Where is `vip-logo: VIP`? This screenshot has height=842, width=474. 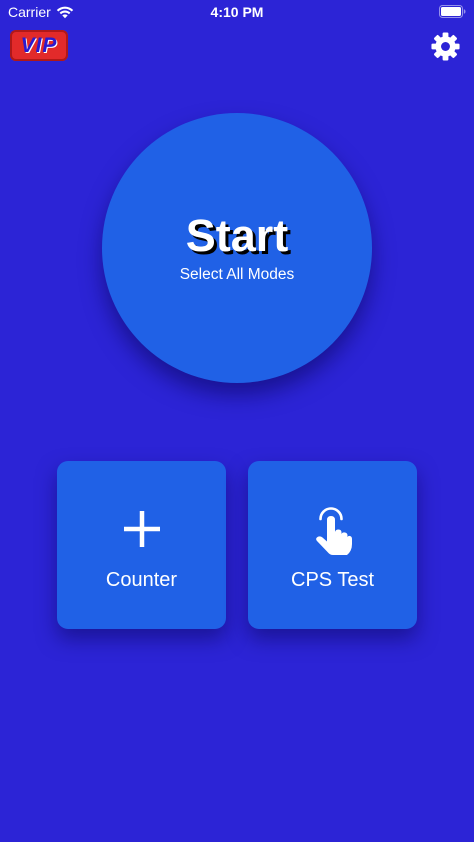
vip-logo: VIP is located at coordinates (39, 45).